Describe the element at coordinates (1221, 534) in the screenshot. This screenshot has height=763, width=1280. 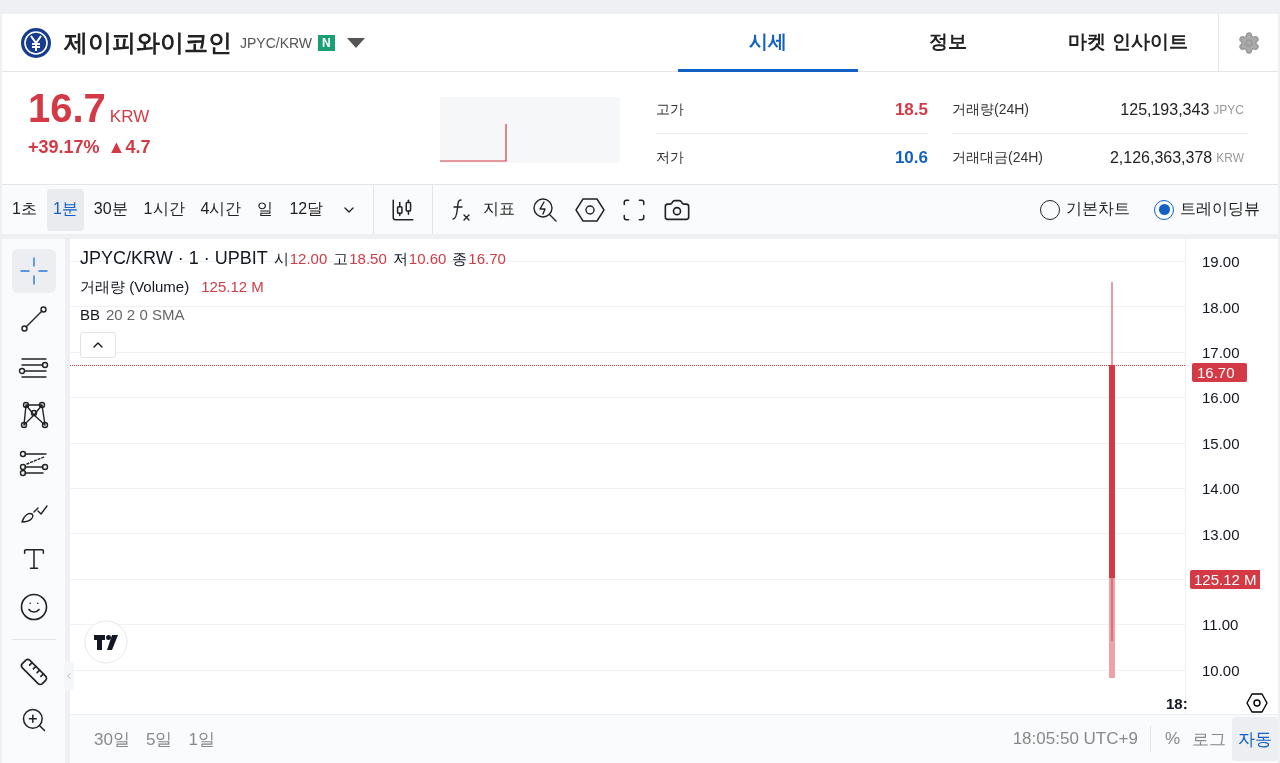
I see `price-tick: 13.00` at that location.